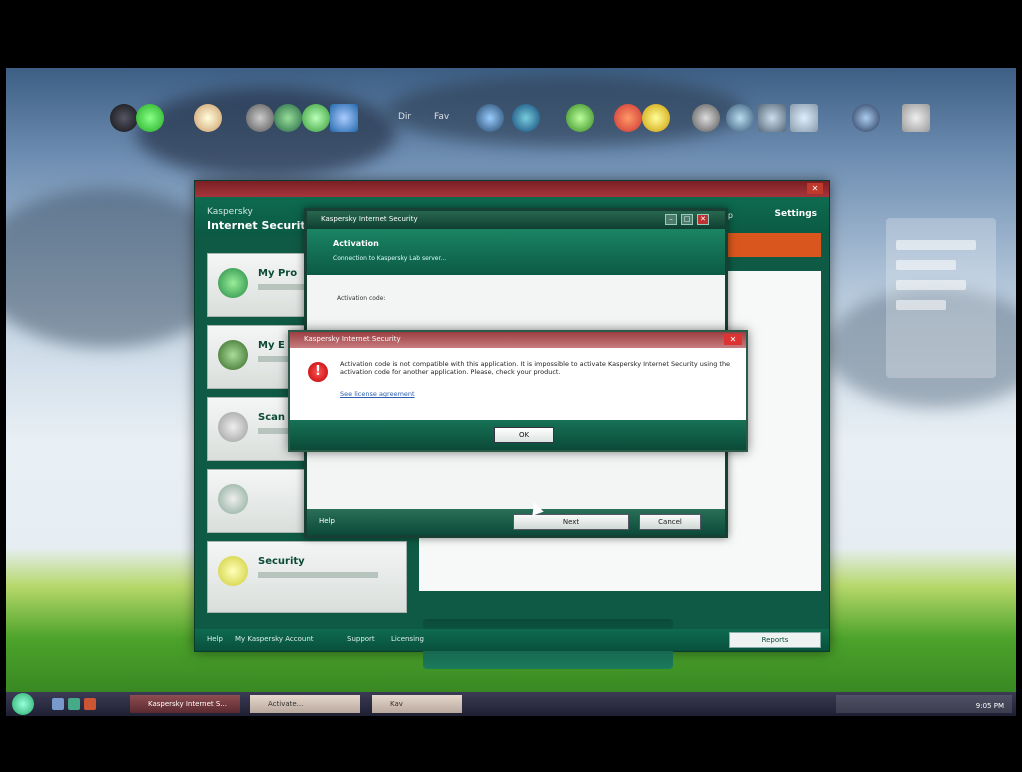 The width and height of the screenshot is (1022, 772). Describe the element at coordinates (442, 117) in the screenshot. I see `dock-label: Fav` at that location.